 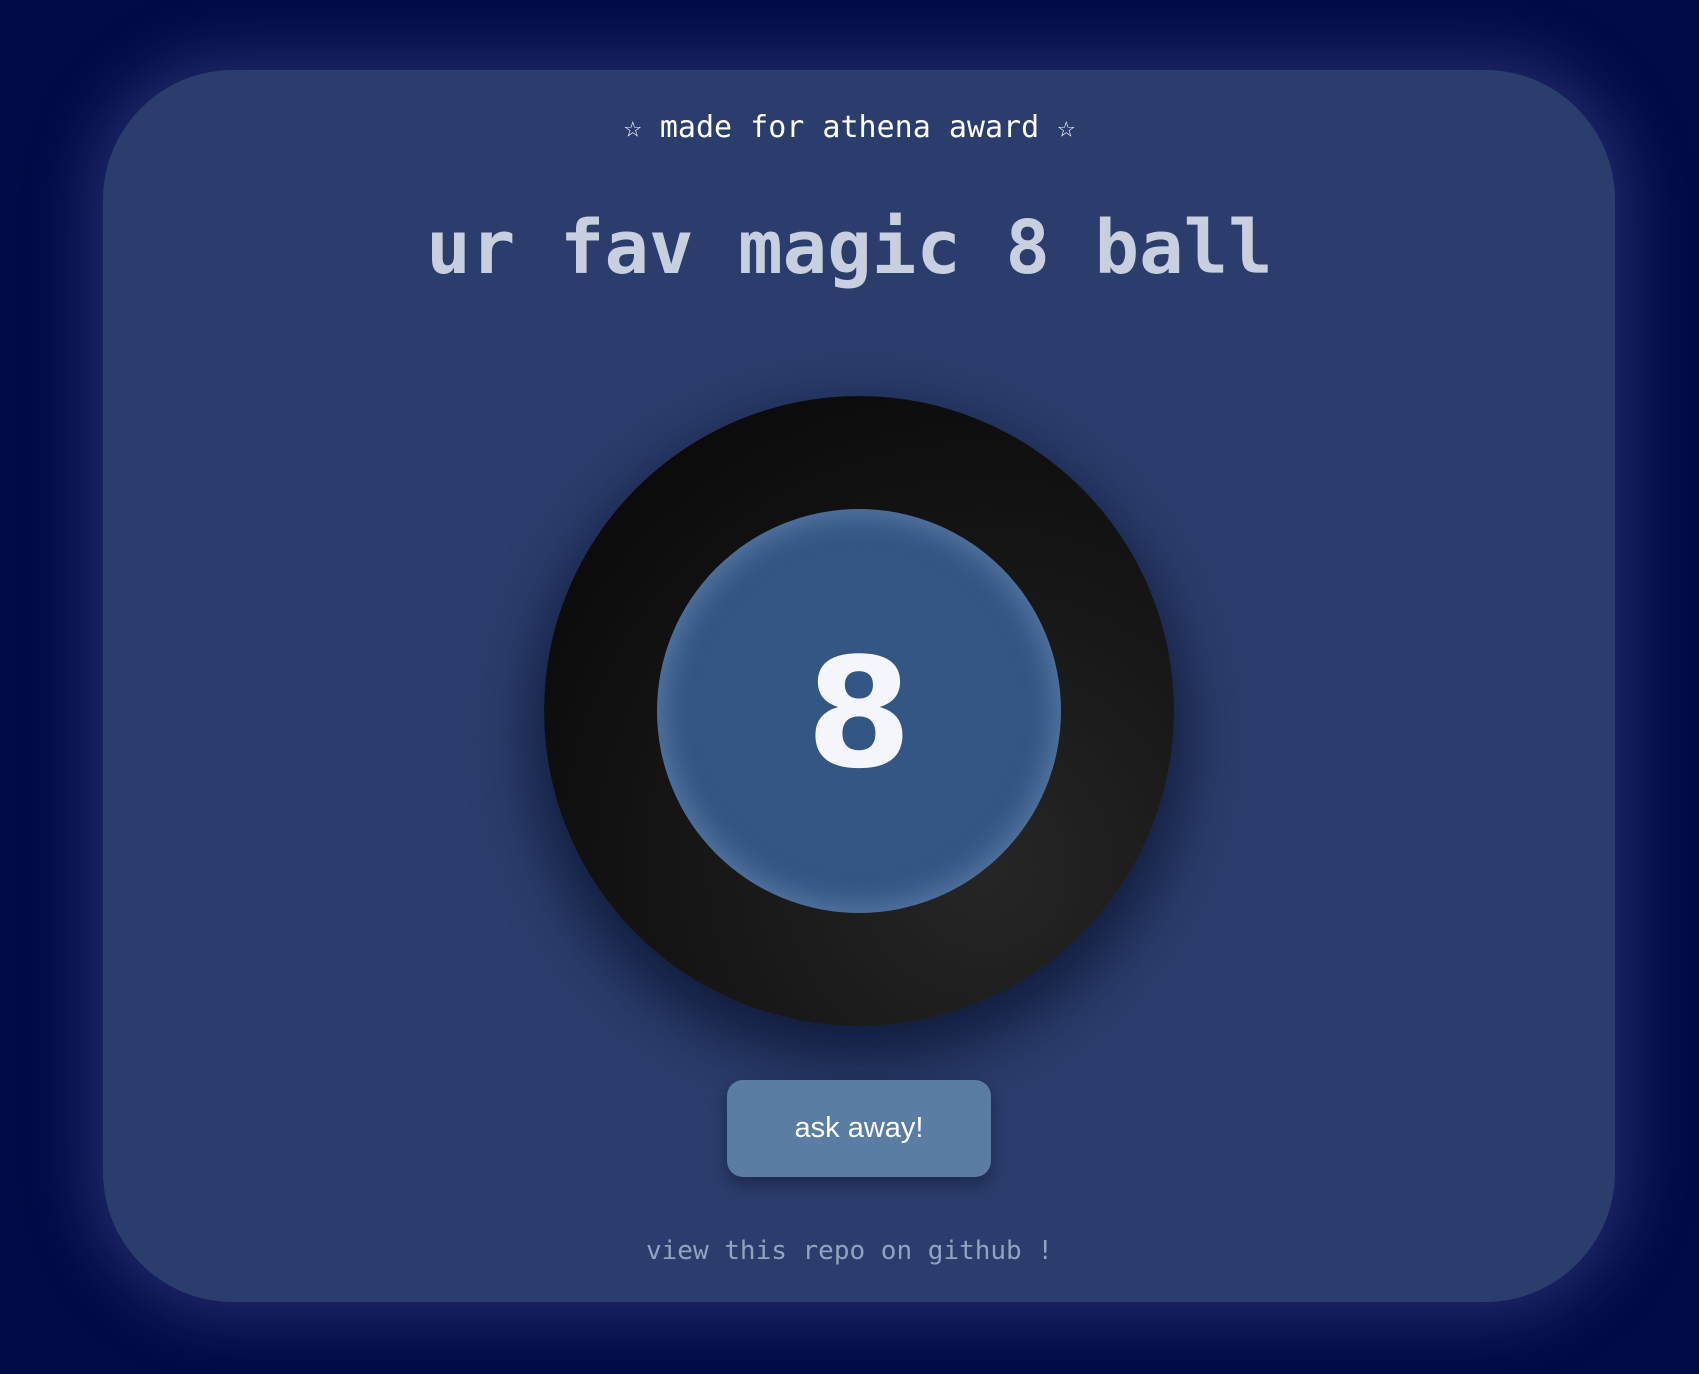 What do you see at coordinates (859, 1128) in the screenshot?
I see `ask-button: ask away!` at bounding box center [859, 1128].